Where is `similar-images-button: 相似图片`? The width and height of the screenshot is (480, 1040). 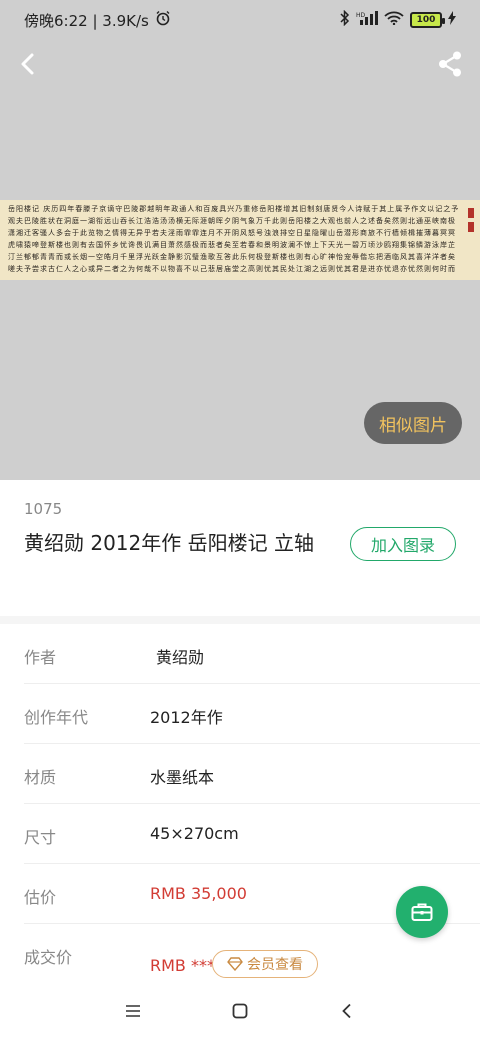
similar-images-button: 相似图片 is located at coordinates (413, 423).